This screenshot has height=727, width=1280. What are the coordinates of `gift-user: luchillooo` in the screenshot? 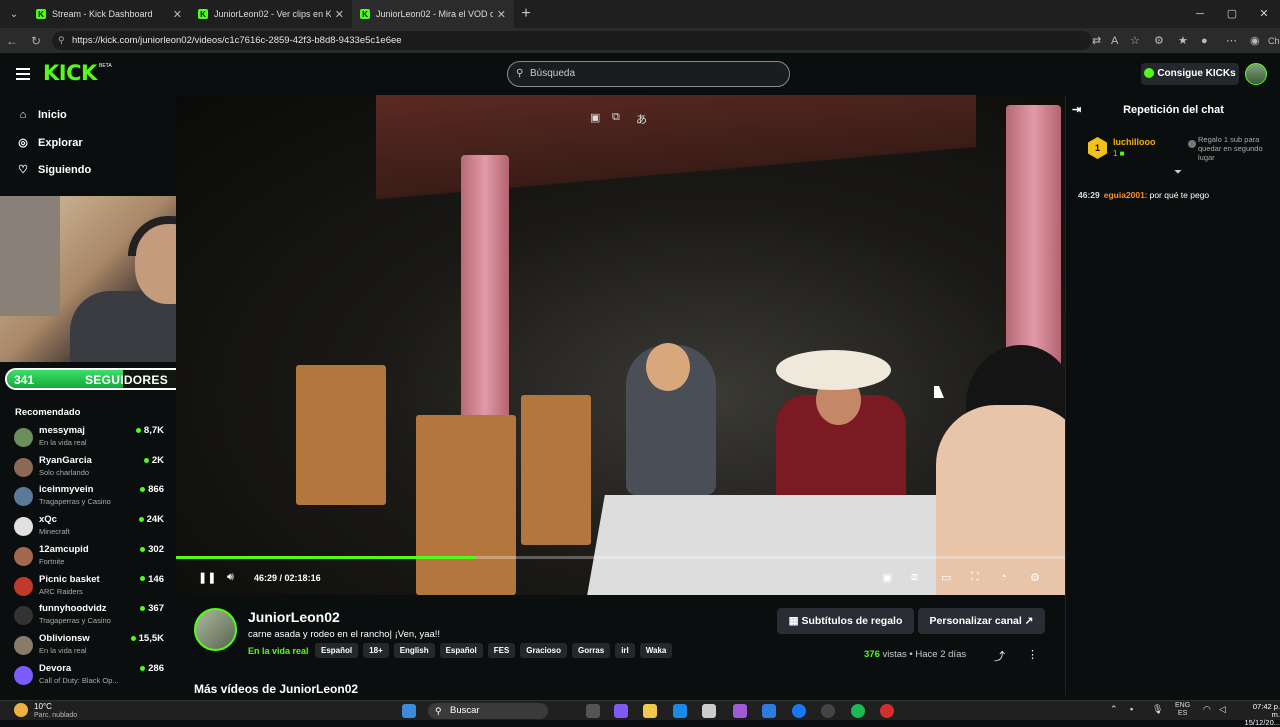 It's located at (1134, 142).